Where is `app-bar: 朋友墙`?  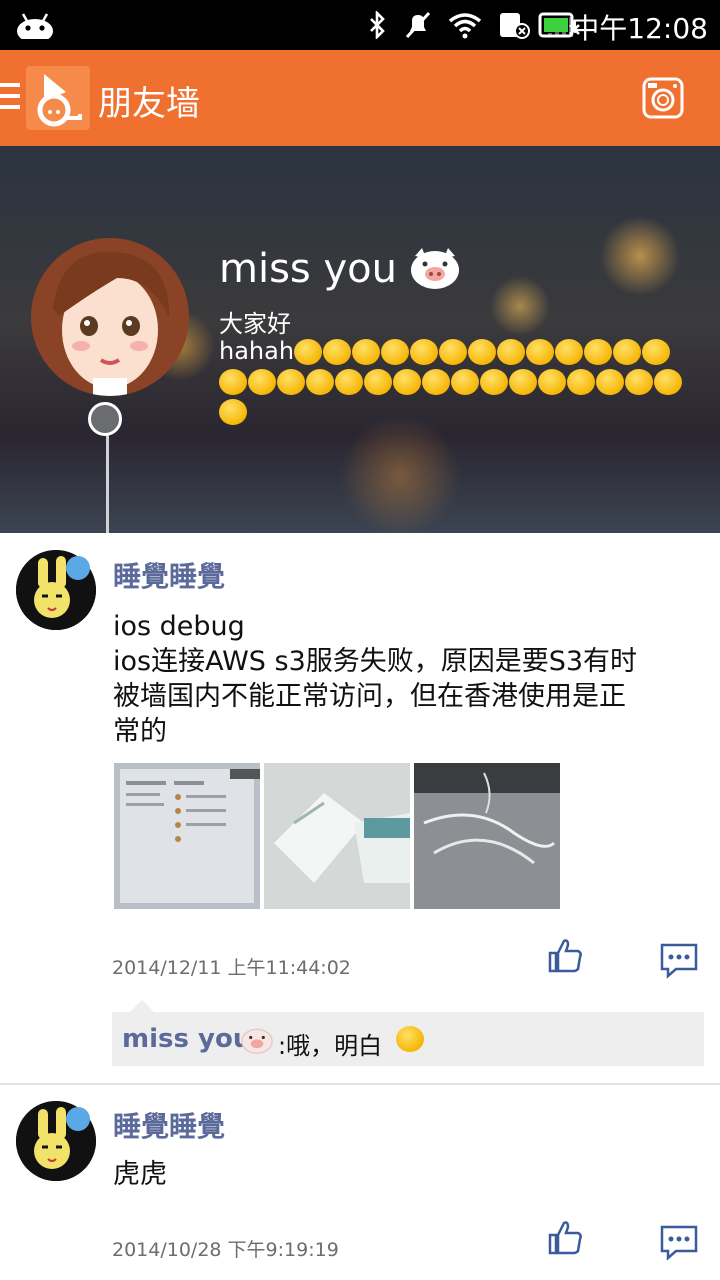
app-bar: 朋友墙 is located at coordinates (360, 98).